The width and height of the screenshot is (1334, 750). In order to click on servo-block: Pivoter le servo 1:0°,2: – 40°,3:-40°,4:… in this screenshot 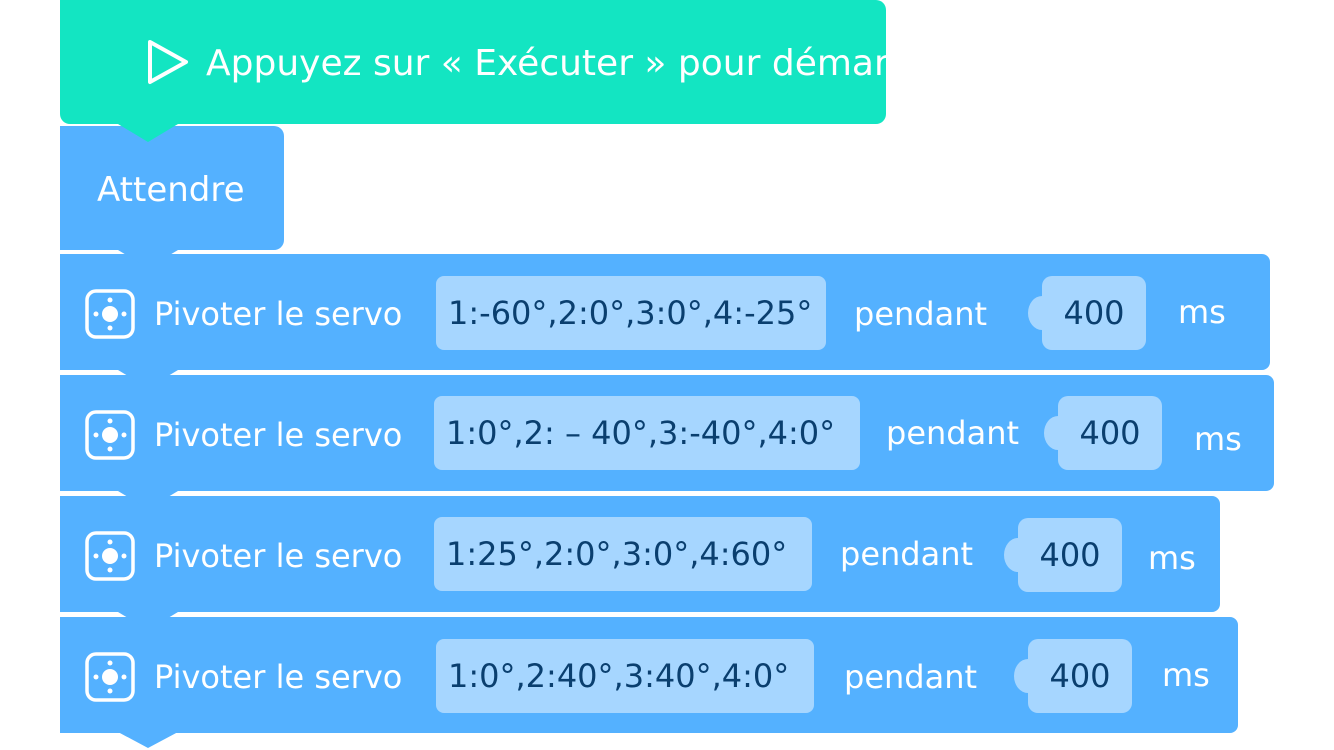, I will do `click(667, 433)`.